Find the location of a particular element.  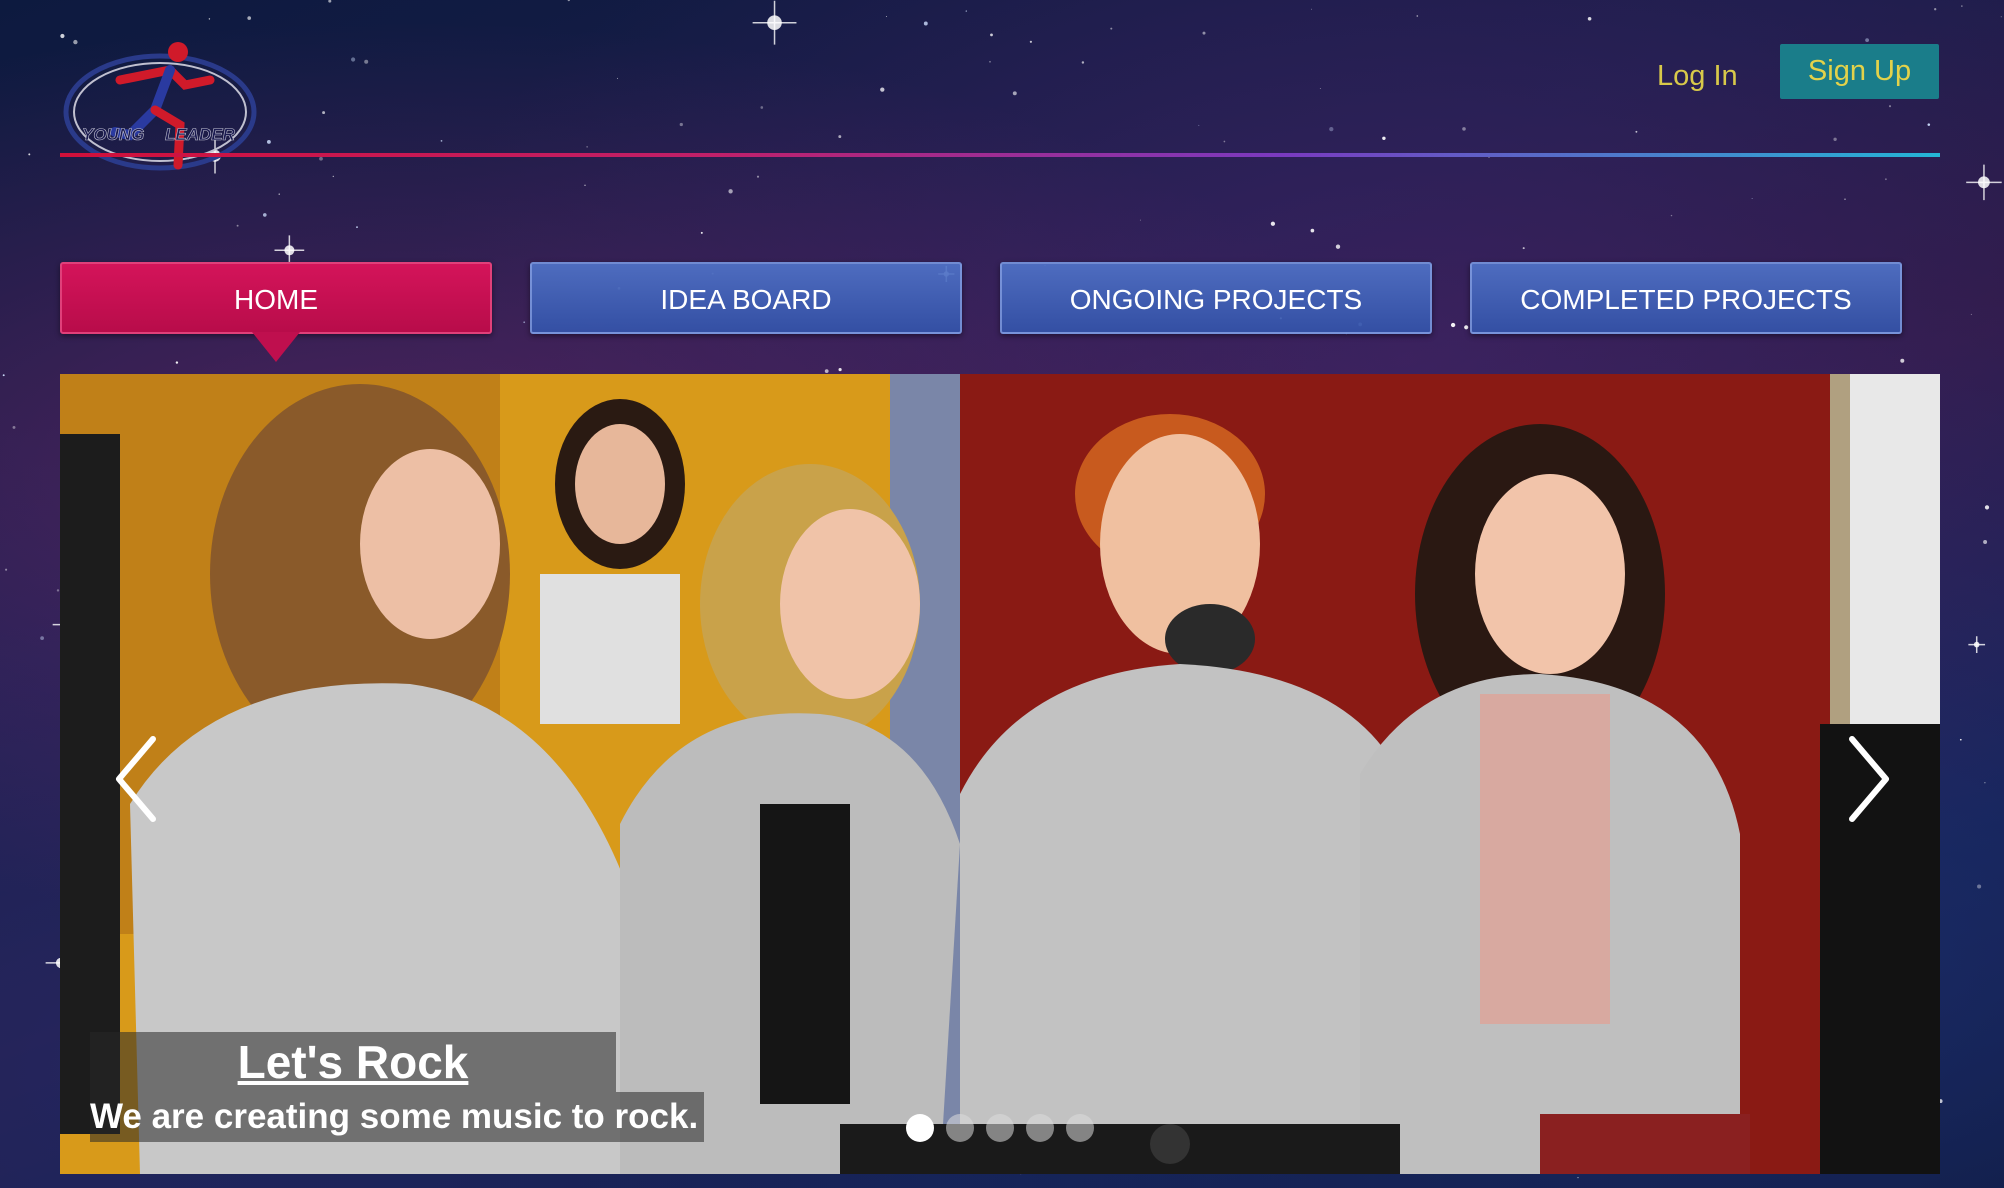

logo-text-young: YOUNG is located at coordinates (113, 134).